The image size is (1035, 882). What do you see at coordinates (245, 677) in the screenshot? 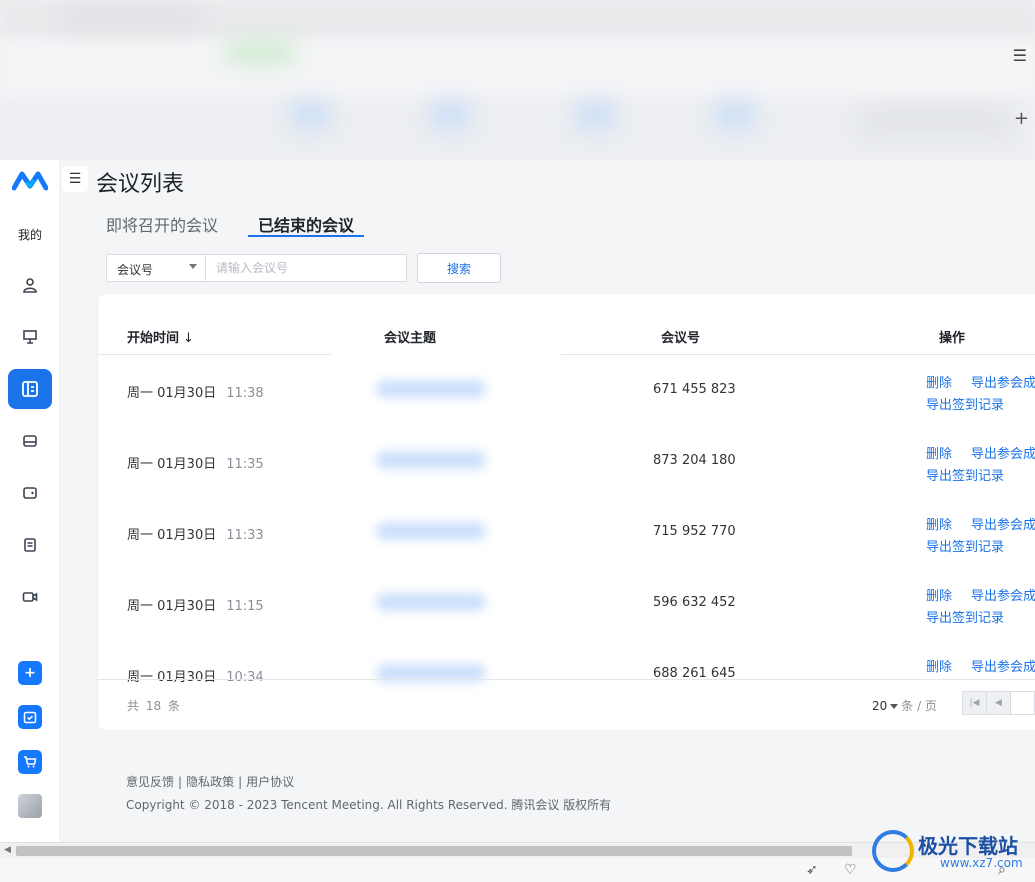
I see `row-time: 10:34` at bounding box center [245, 677].